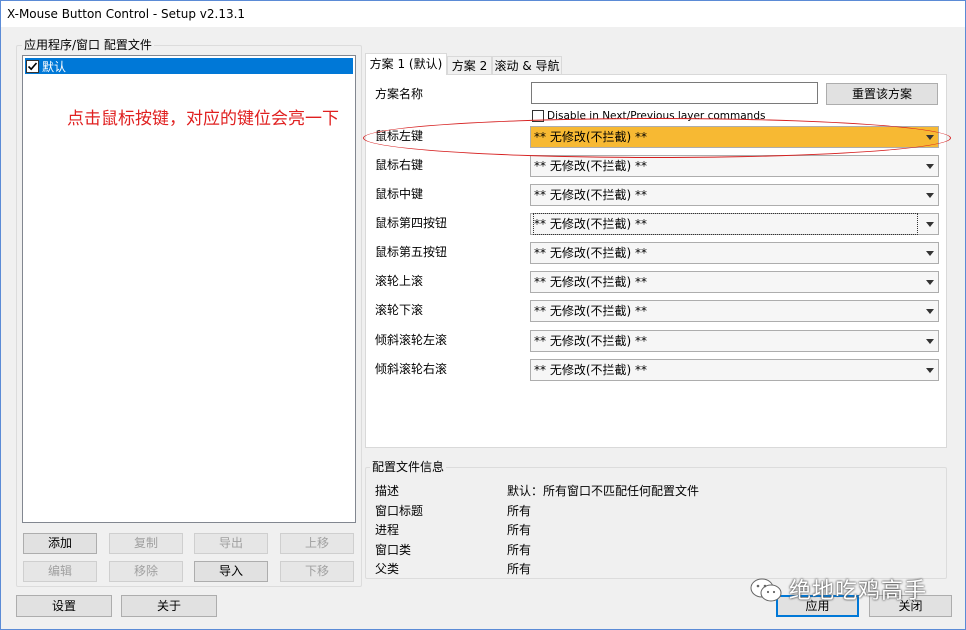  What do you see at coordinates (734, 370) in the screenshot?
I see `mapping-select-tilt-right: ** 无修改(不拦截) **` at bounding box center [734, 370].